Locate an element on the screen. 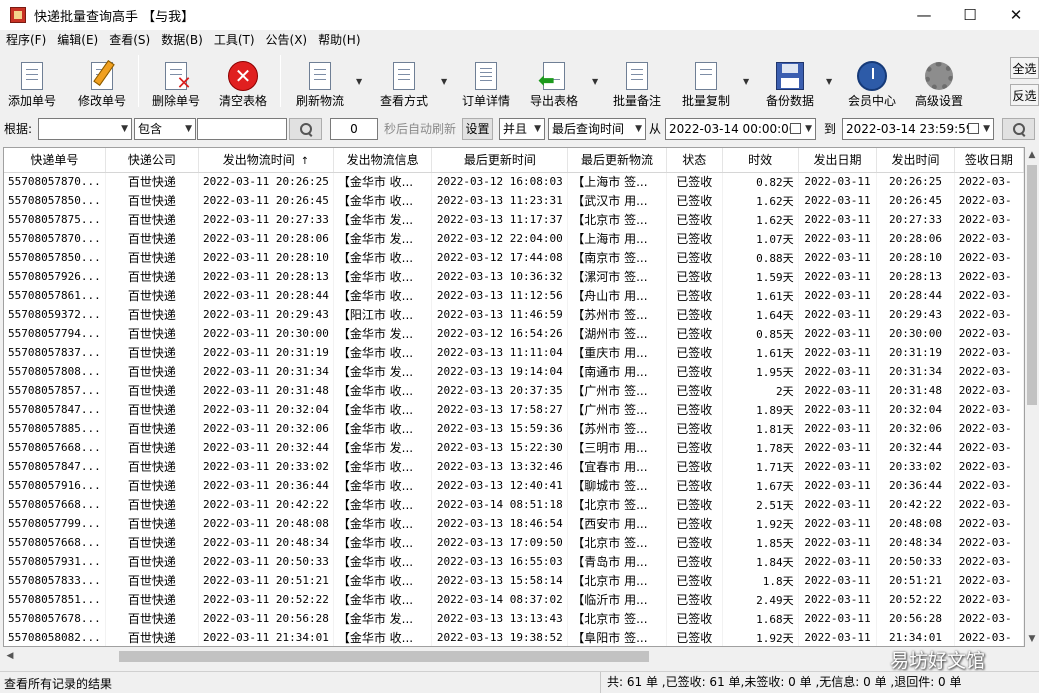 Image resolution: width=1039 pixels, height=693 pixels. backup-data-button: 备份数据 is located at coordinates (790, 81).